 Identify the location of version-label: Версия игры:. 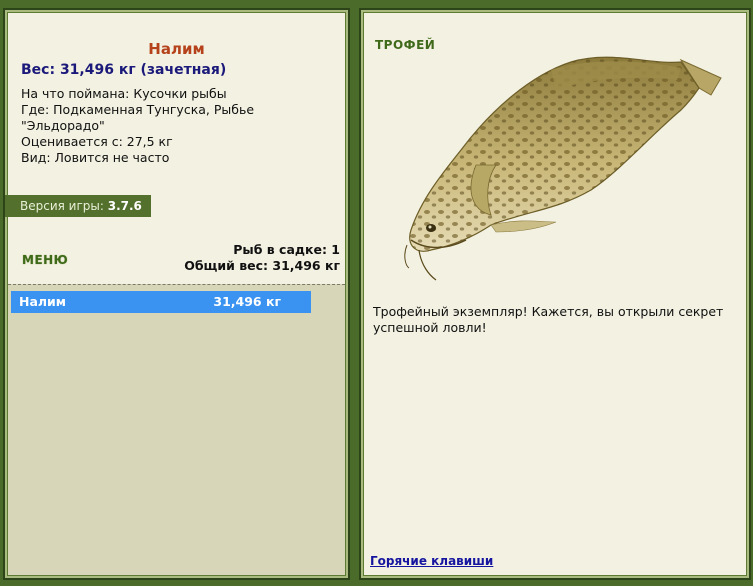
(62, 206).